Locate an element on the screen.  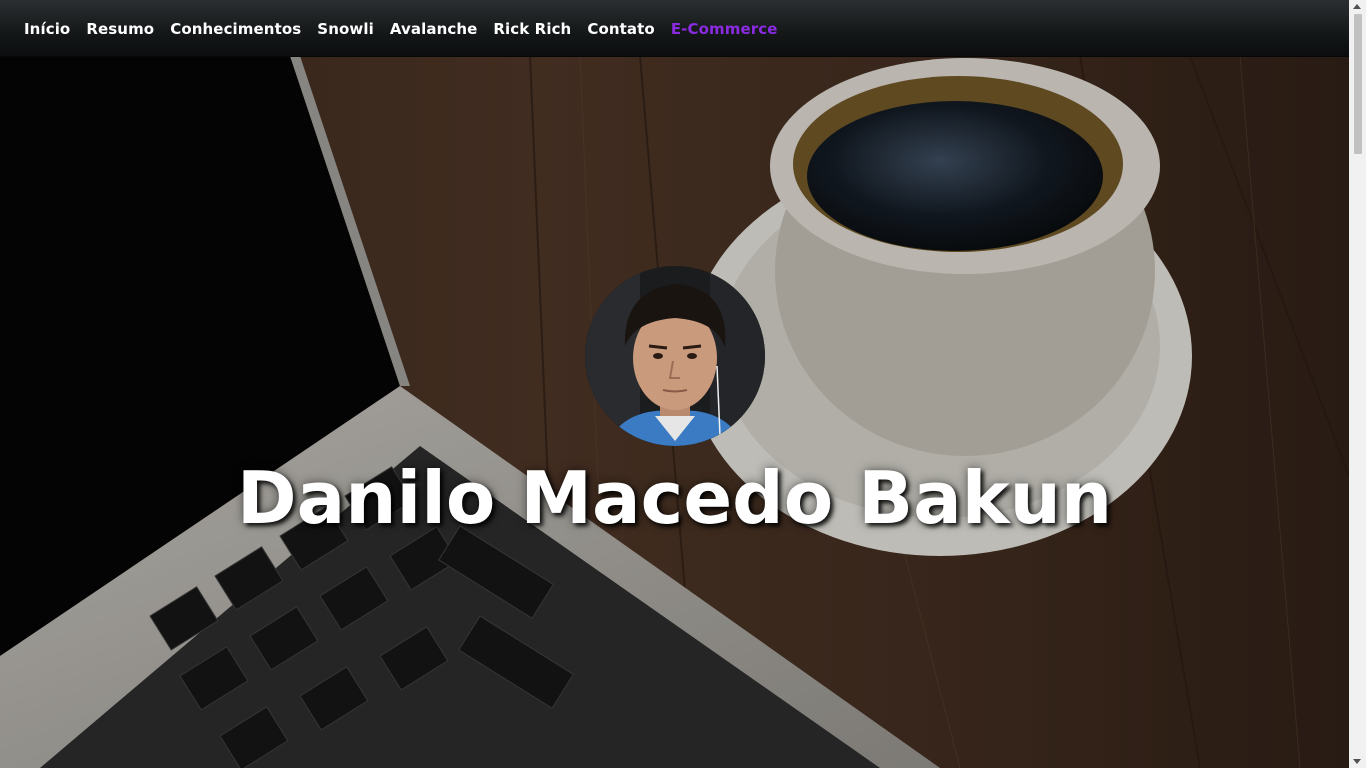
nav-link-rick-rich: Rick Rich is located at coordinates (532, 29).